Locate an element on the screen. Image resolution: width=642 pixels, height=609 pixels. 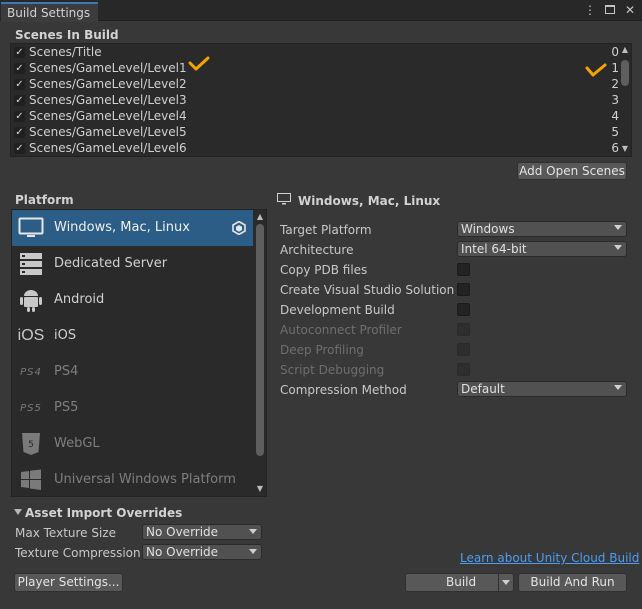
compression-method-value: Default is located at coordinates (483, 389).